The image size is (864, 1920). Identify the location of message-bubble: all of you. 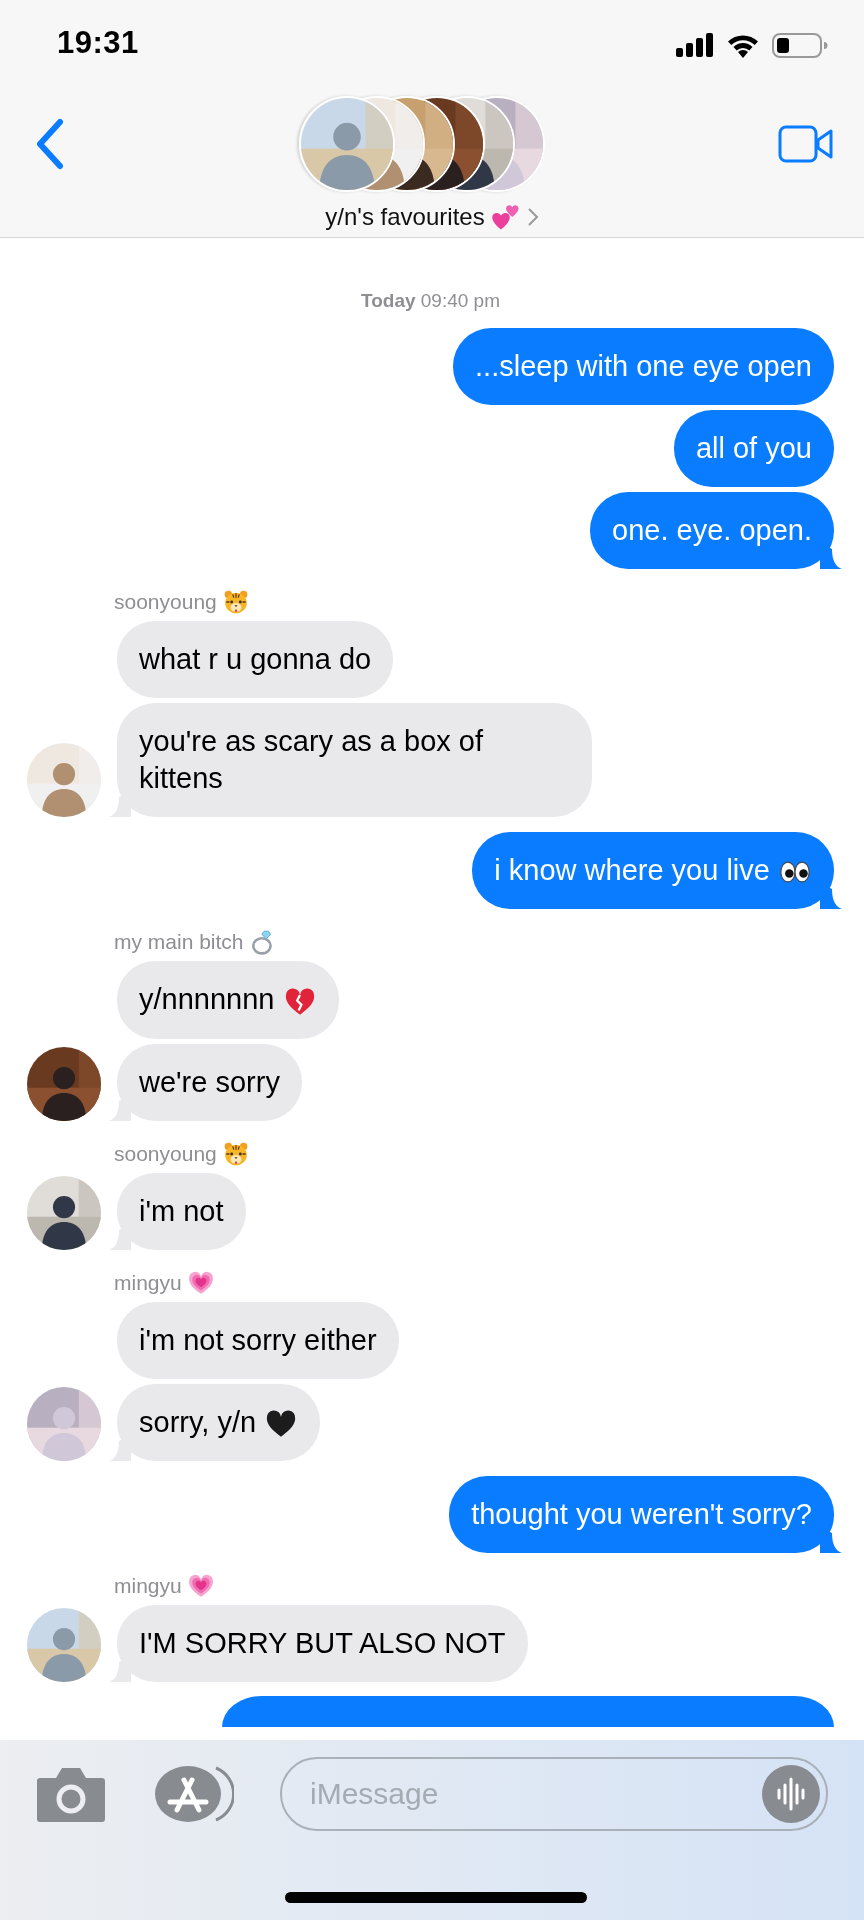
(753, 448).